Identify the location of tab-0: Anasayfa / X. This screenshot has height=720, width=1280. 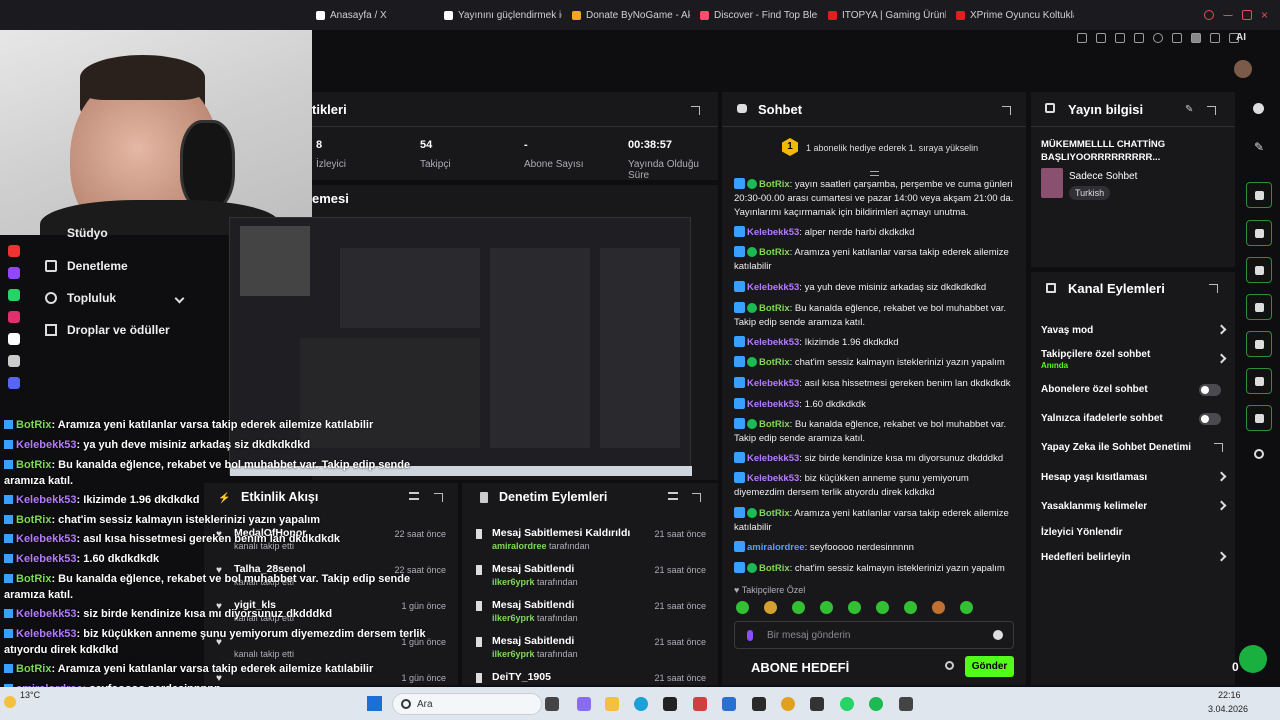
(351, 15).